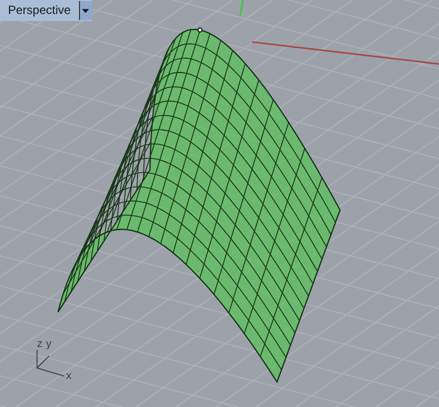 Image resolution: width=439 pixels, height=407 pixels. I want to click on dropdown-button, so click(85, 10).